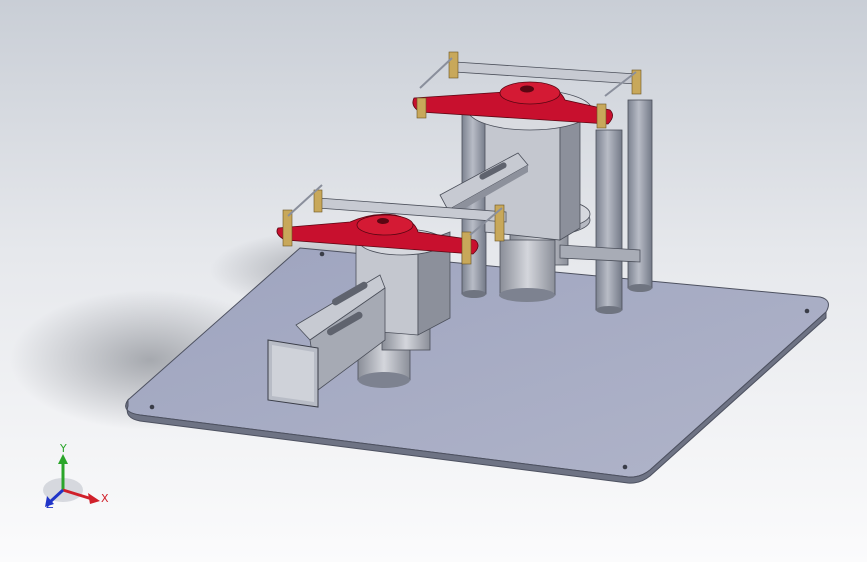 This screenshot has height=562, width=867. Describe the element at coordinates (63, 459) in the screenshot. I see `y-axis-head` at that location.